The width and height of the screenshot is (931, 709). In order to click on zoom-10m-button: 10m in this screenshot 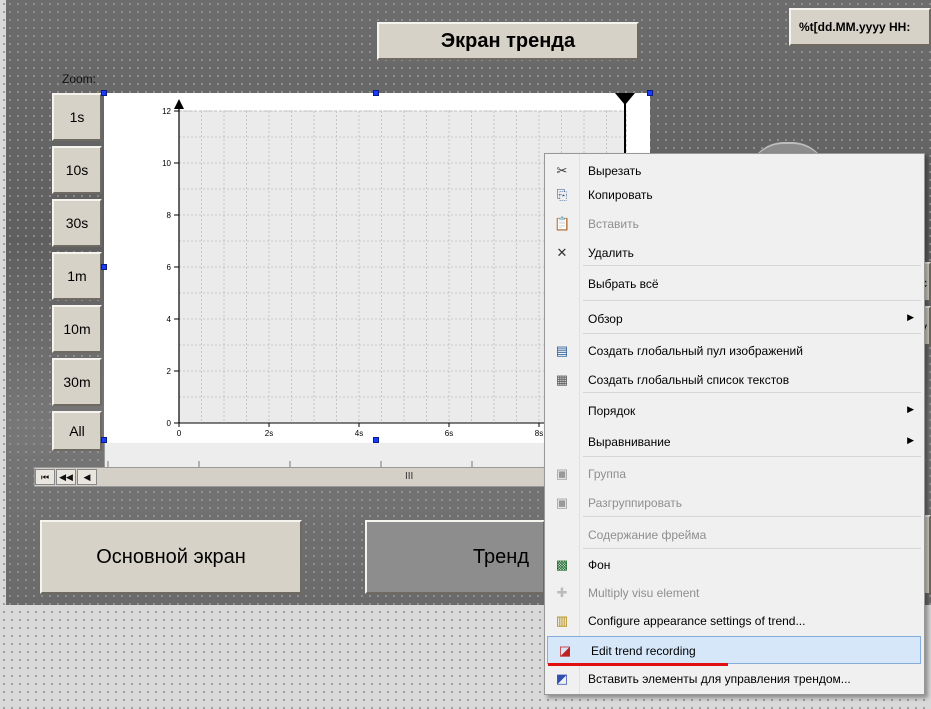, I will do `click(77, 329)`.